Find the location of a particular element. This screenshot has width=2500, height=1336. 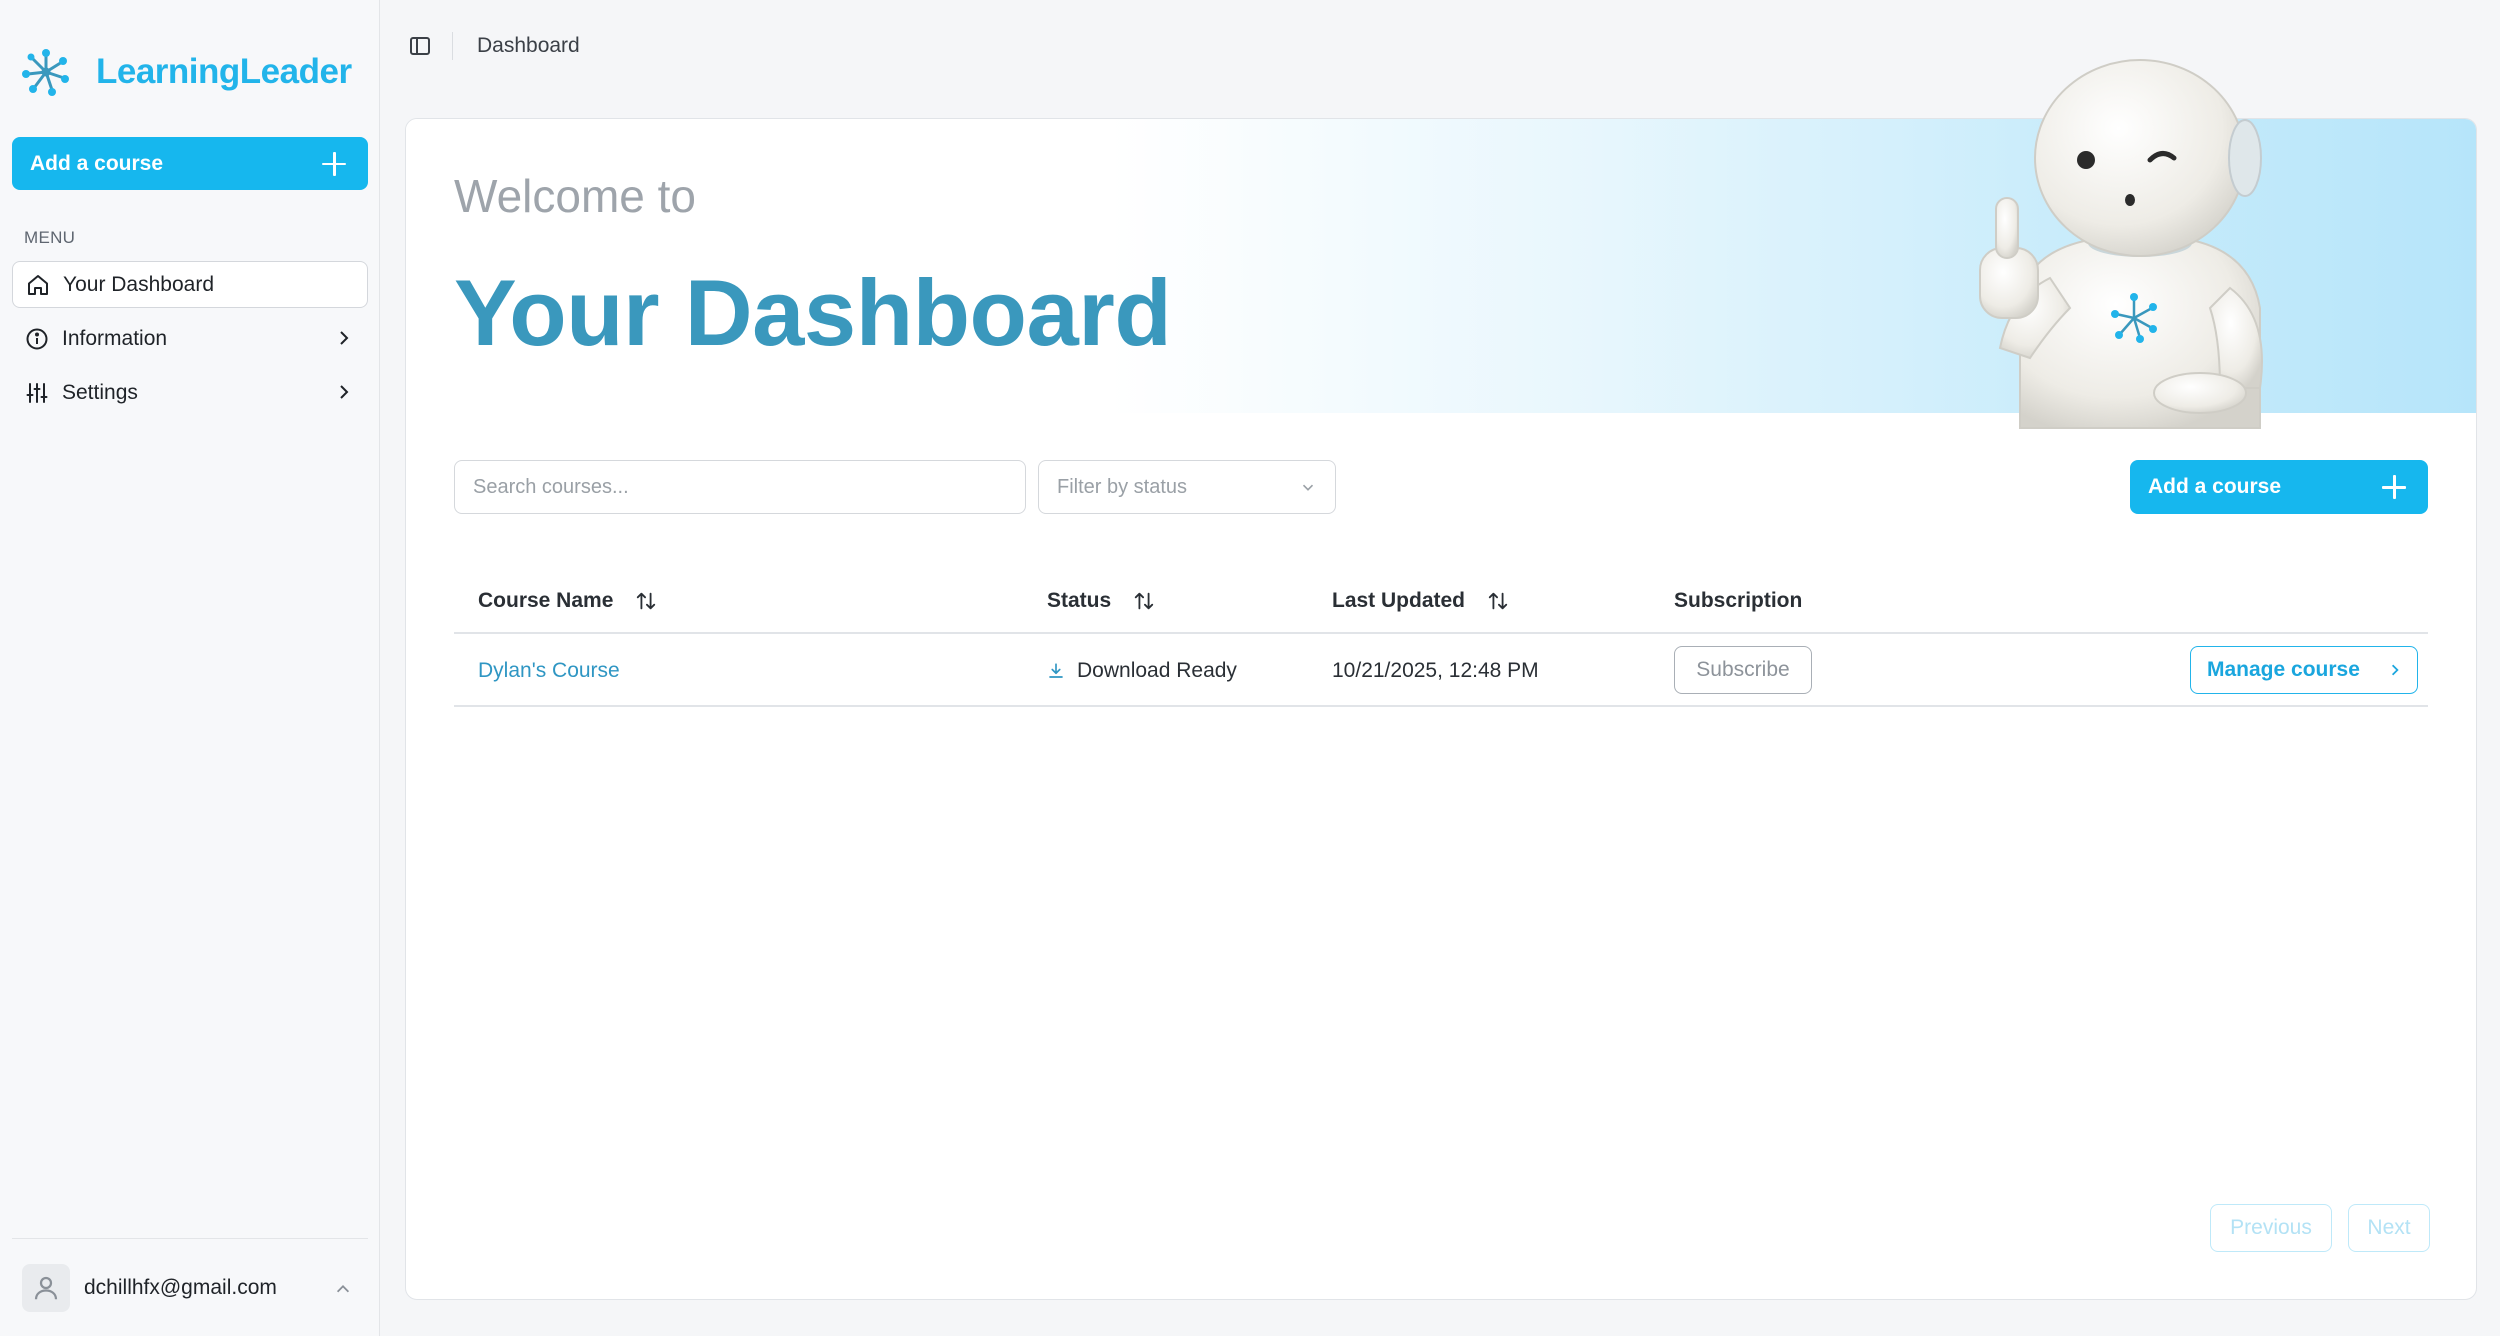

menu-heading: MENU is located at coordinates (50, 237).